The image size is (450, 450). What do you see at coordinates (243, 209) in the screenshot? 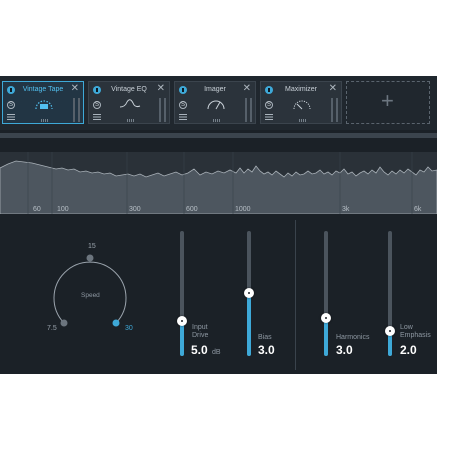
I see `freq-label: 1000` at bounding box center [243, 209].